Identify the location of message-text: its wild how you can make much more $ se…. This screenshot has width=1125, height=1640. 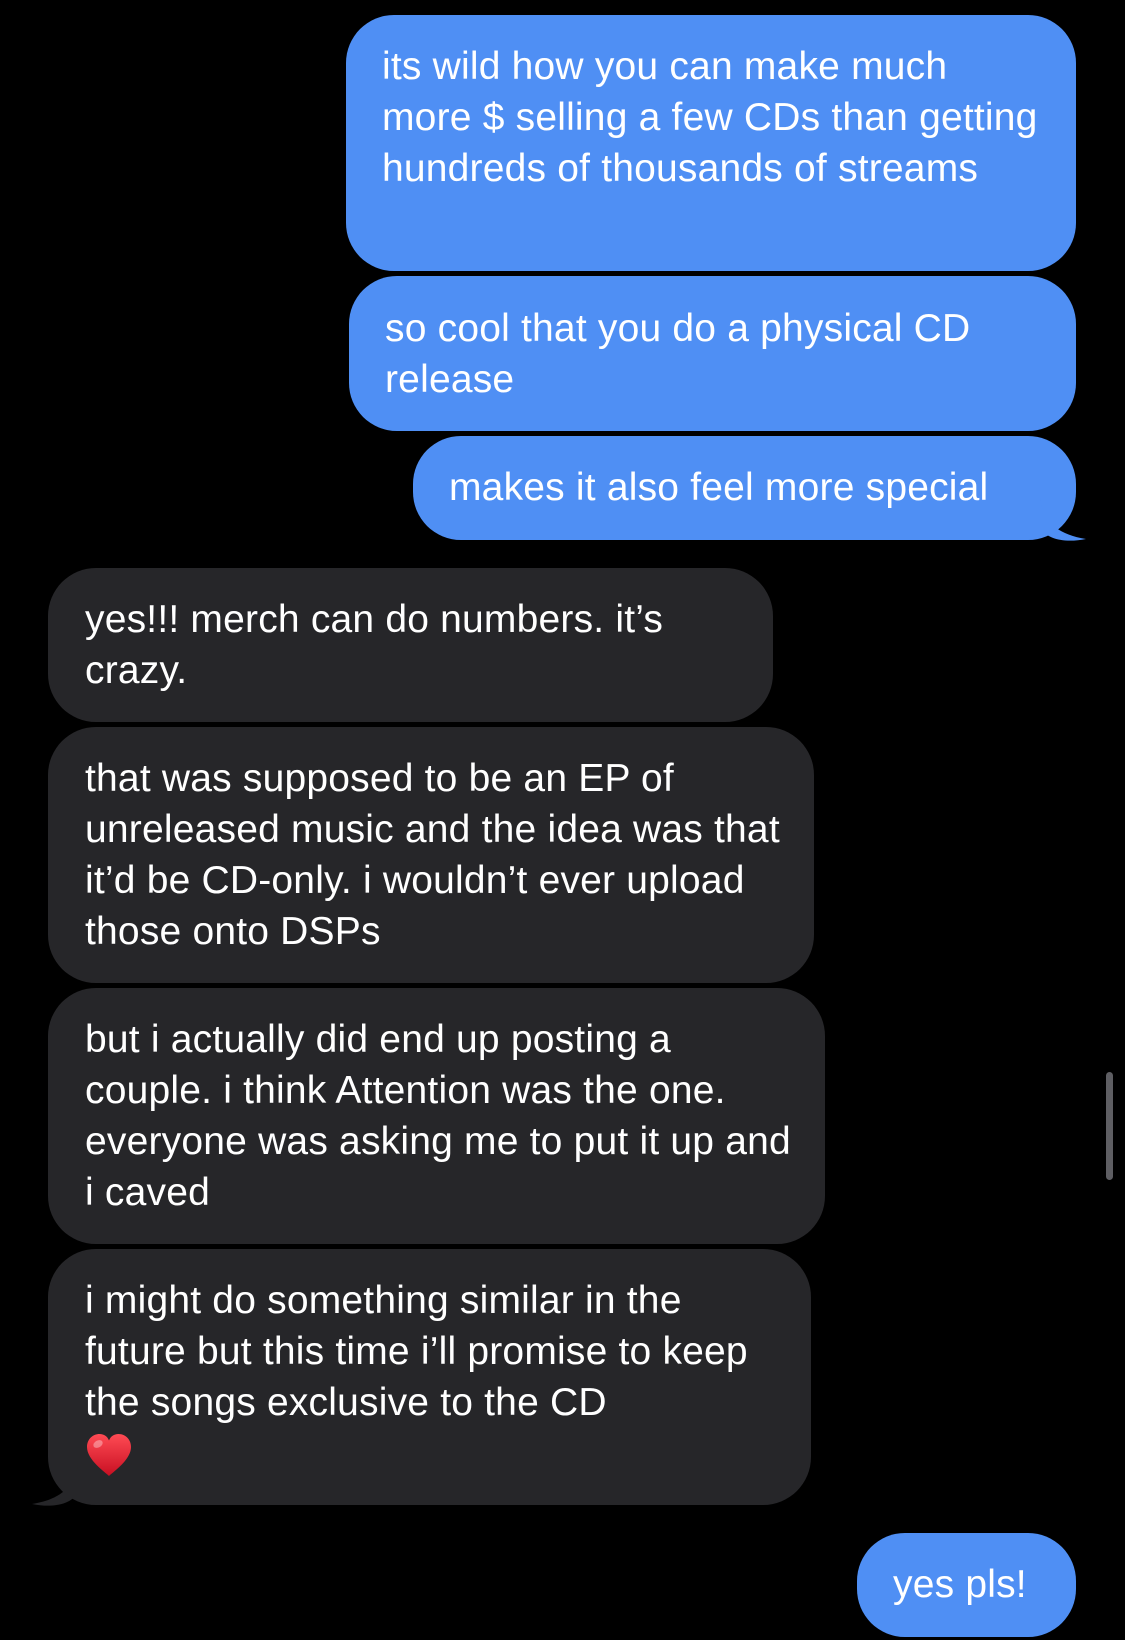
(710, 117).